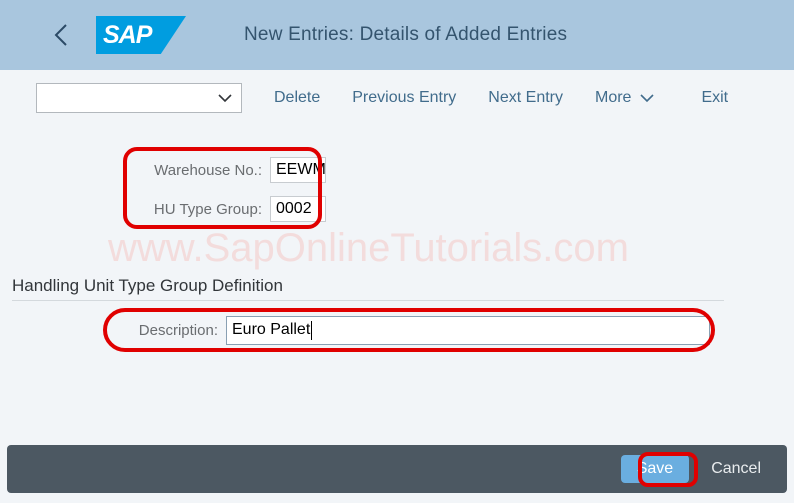 This screenshot has height=503, width=794. Describe the element at coordinates (368, 300) in the screenshot. I see `section-divider` at that location.